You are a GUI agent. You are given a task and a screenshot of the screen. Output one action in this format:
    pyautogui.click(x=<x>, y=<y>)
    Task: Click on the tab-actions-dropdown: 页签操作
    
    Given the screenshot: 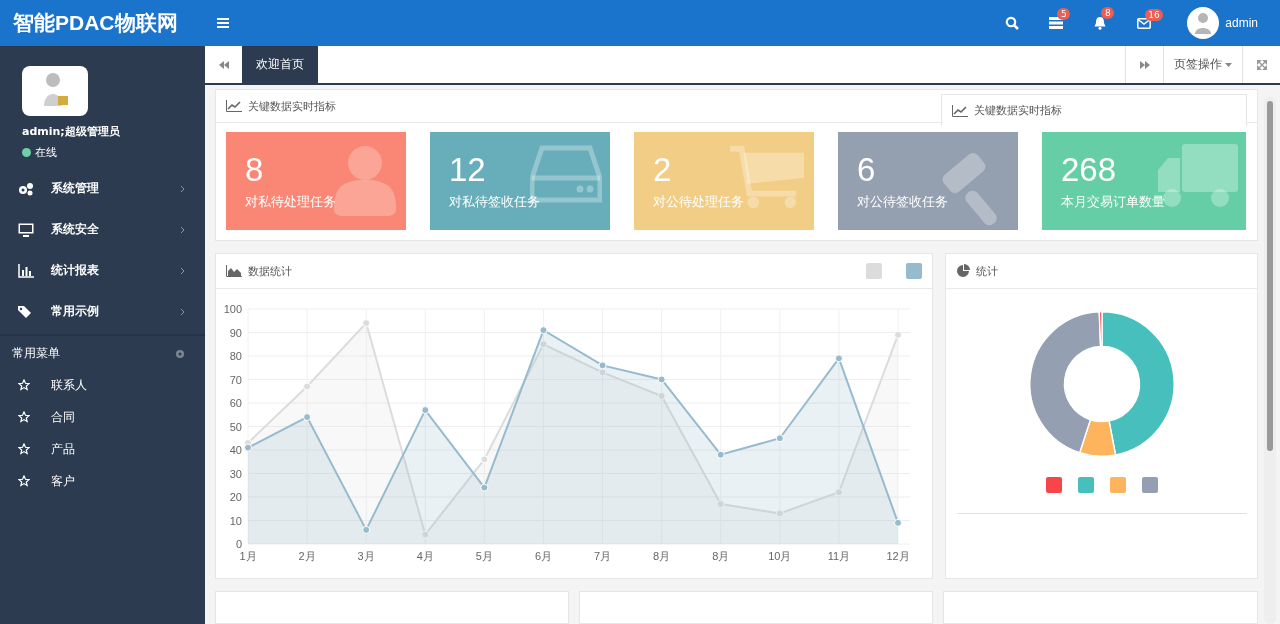 What is the action you would take?
    pyautogui.click(x=1202, y=64)
    